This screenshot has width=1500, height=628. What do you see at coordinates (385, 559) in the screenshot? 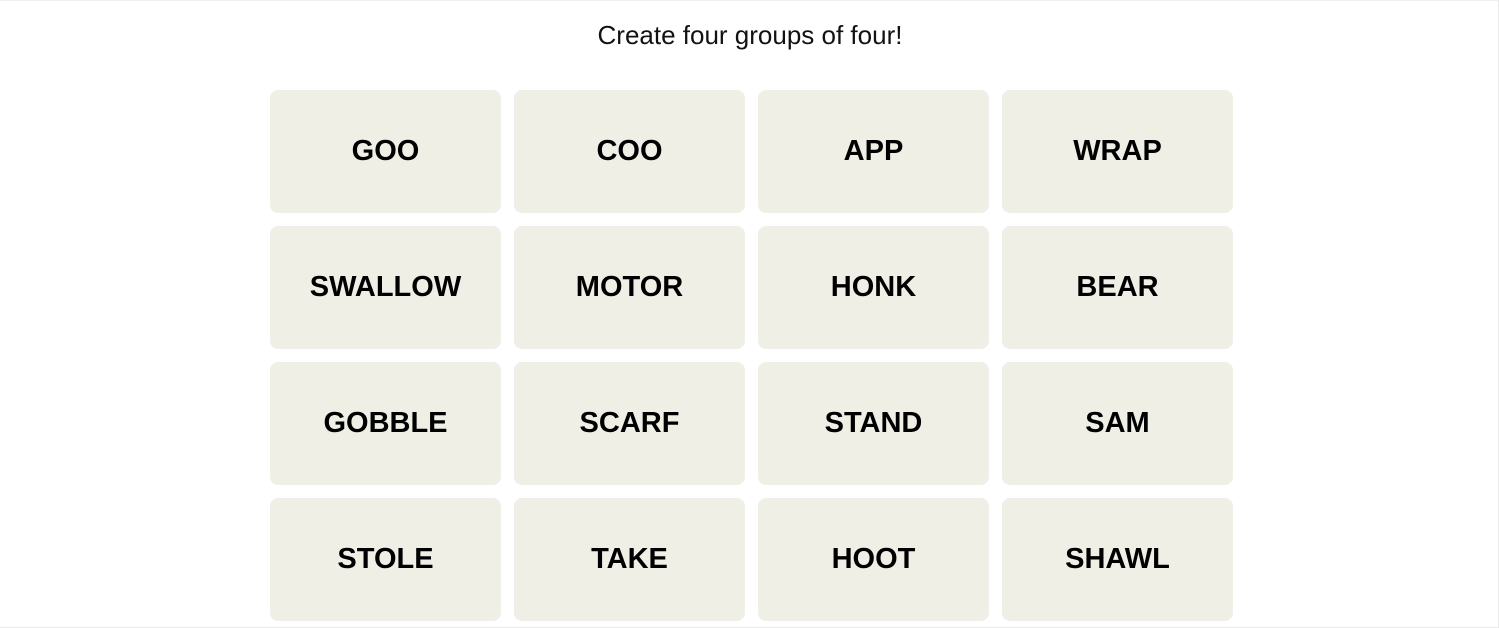
I see `word-tile: STOLE` at bounding box center [385, 559].